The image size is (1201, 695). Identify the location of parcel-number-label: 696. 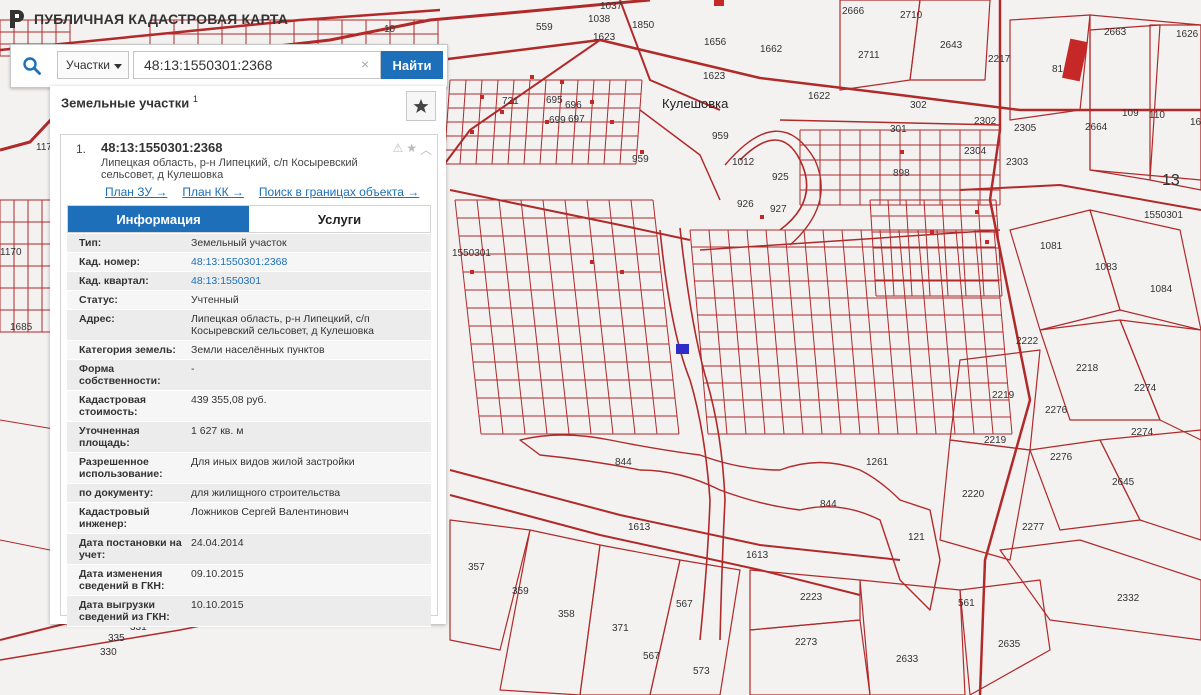
(573, 105).